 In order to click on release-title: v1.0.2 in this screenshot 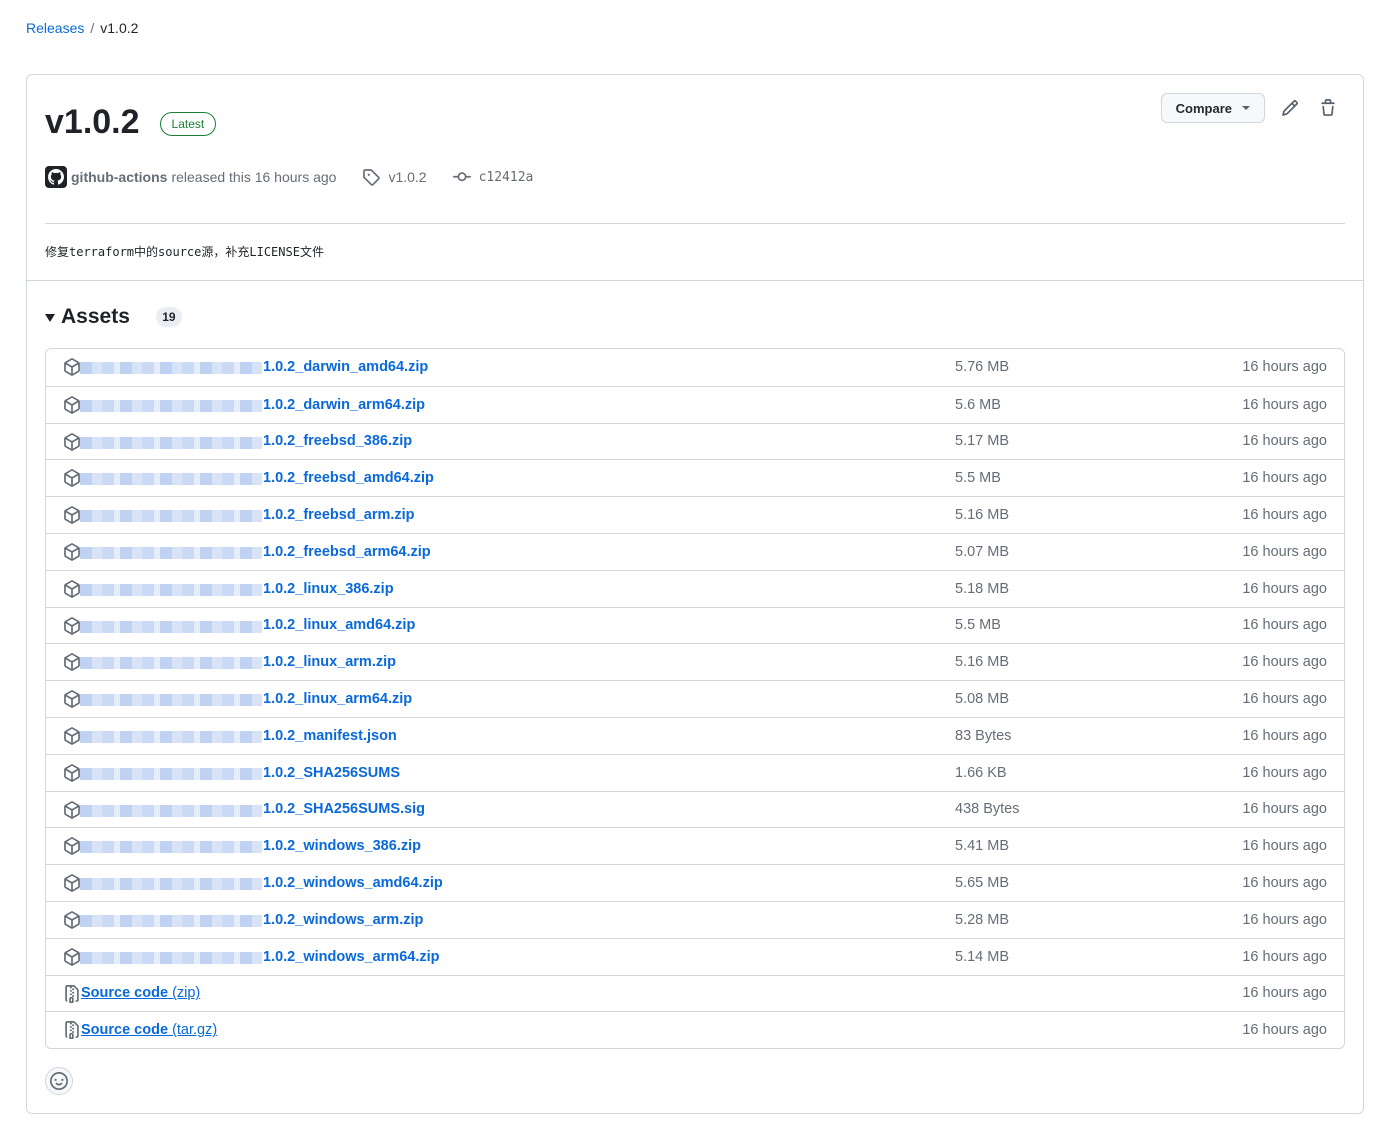, I will do `click(92, 122)`.